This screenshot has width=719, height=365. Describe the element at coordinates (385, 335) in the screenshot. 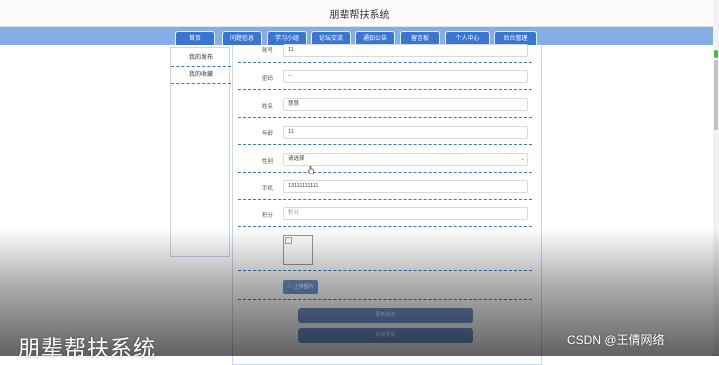

I see `logout-button: 退出登录` at that location.